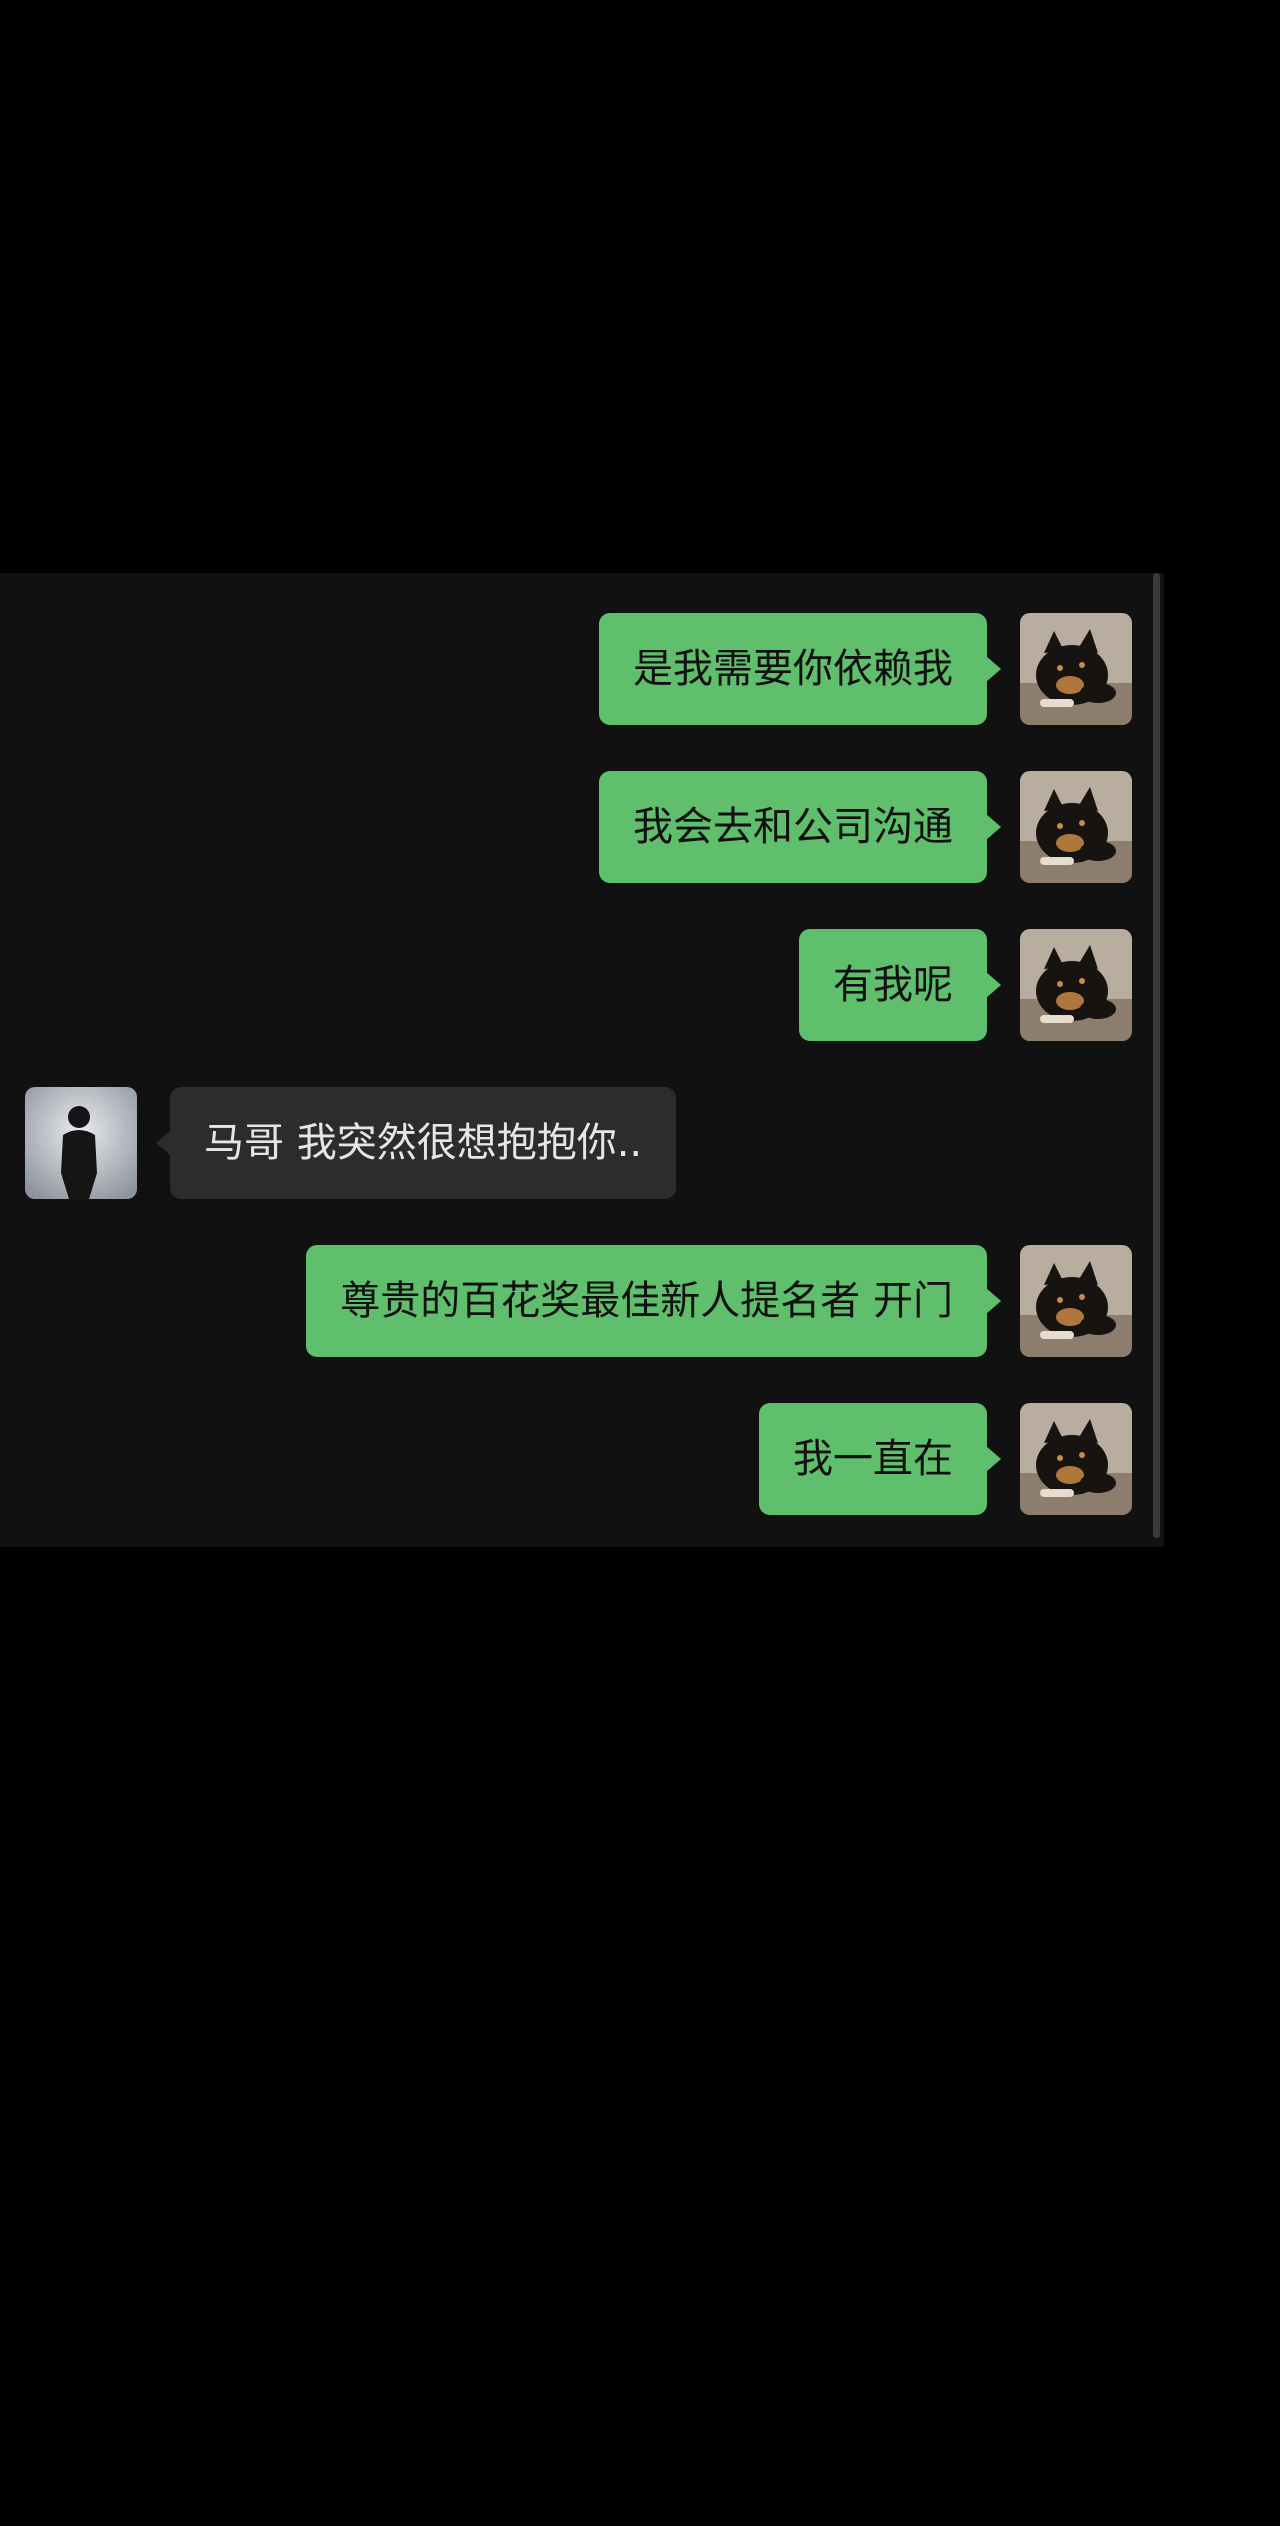 The height and width of the screenshot is (2526, 1280). What do you see at coordinates (1156, 1055) in the screenshot?
I see `chat-scrollbar` at bounding box center [1156, 1055].